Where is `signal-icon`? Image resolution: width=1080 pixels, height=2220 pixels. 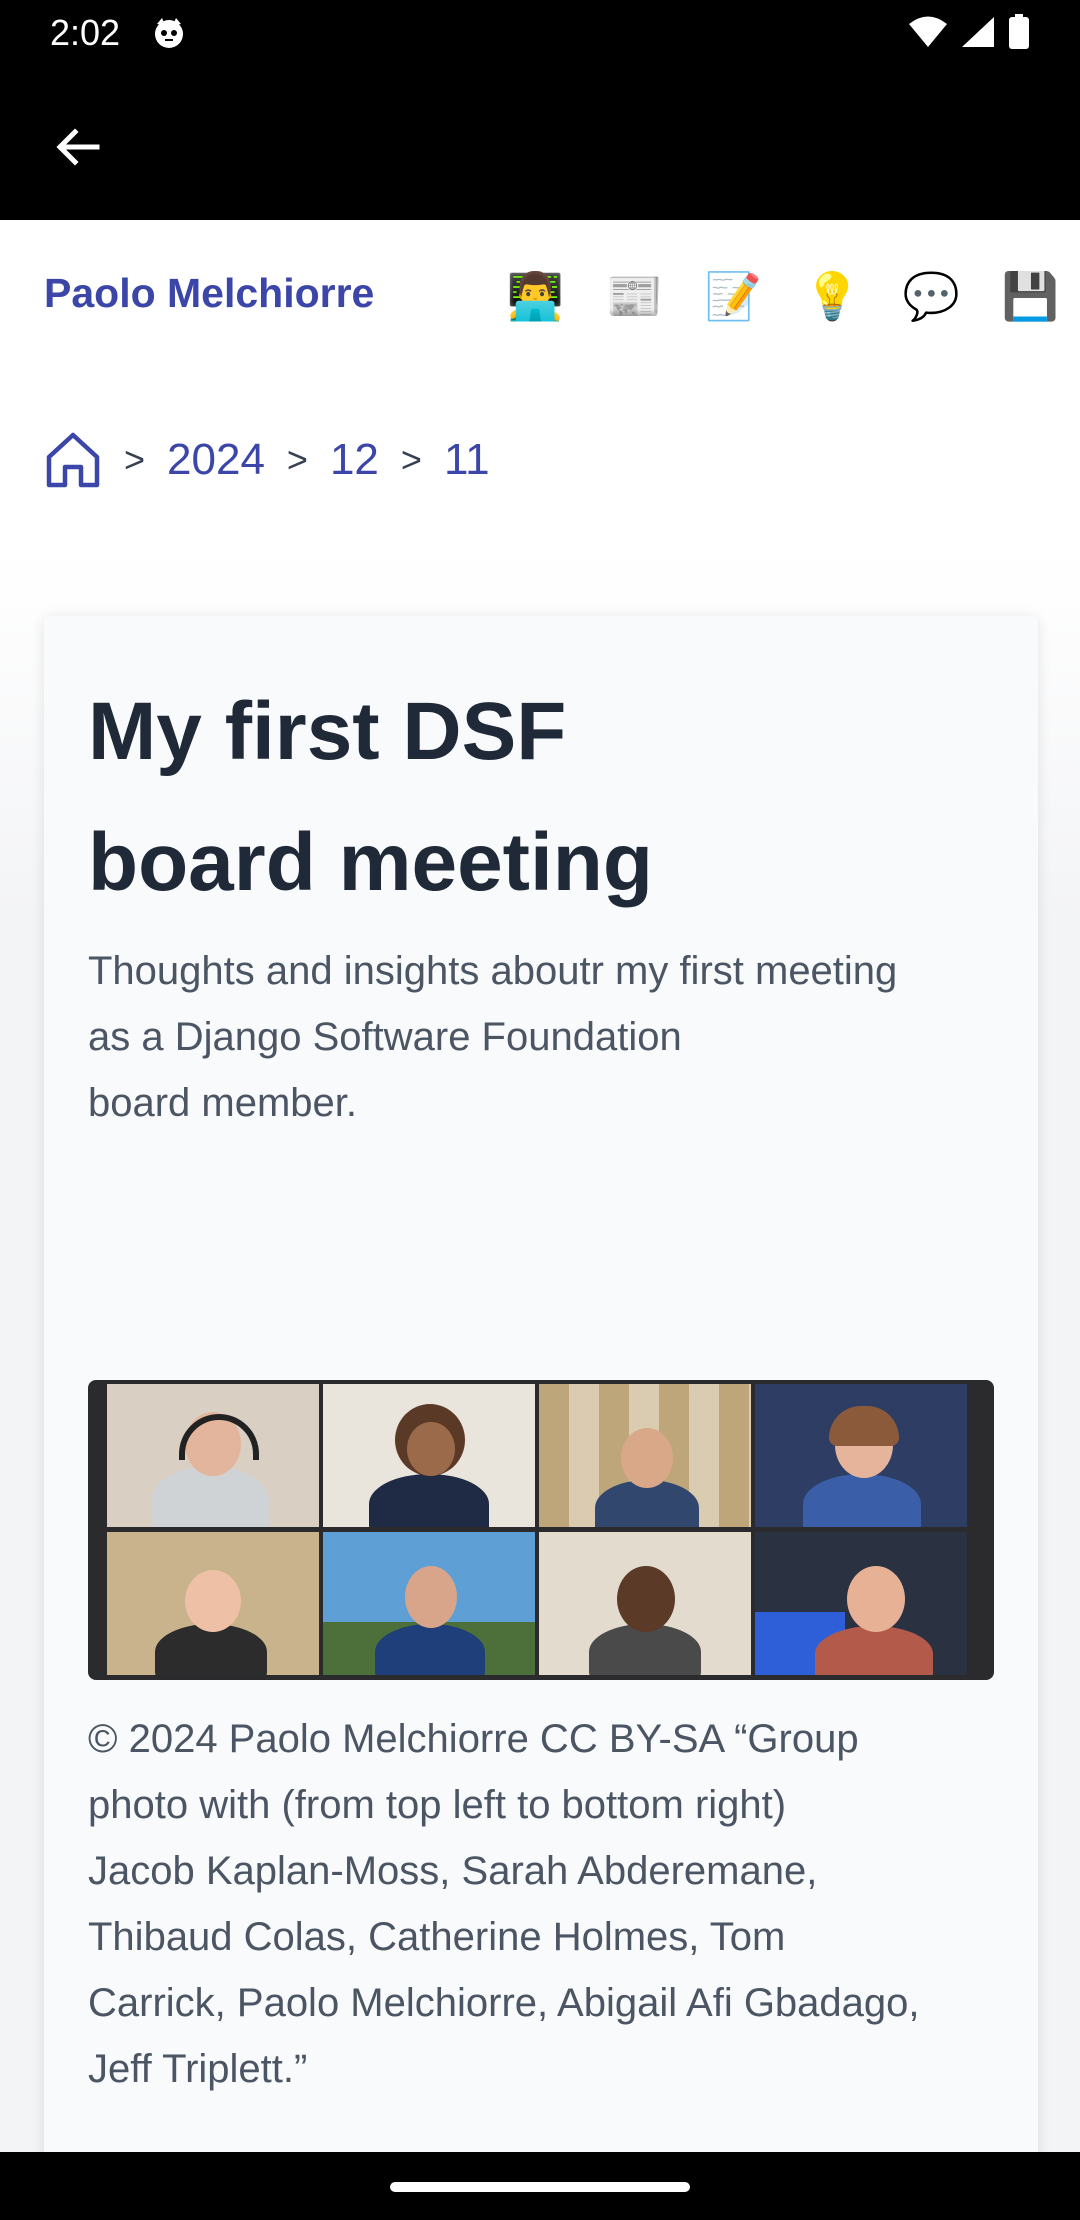 signal-icon is located at coordinates (978, 32).